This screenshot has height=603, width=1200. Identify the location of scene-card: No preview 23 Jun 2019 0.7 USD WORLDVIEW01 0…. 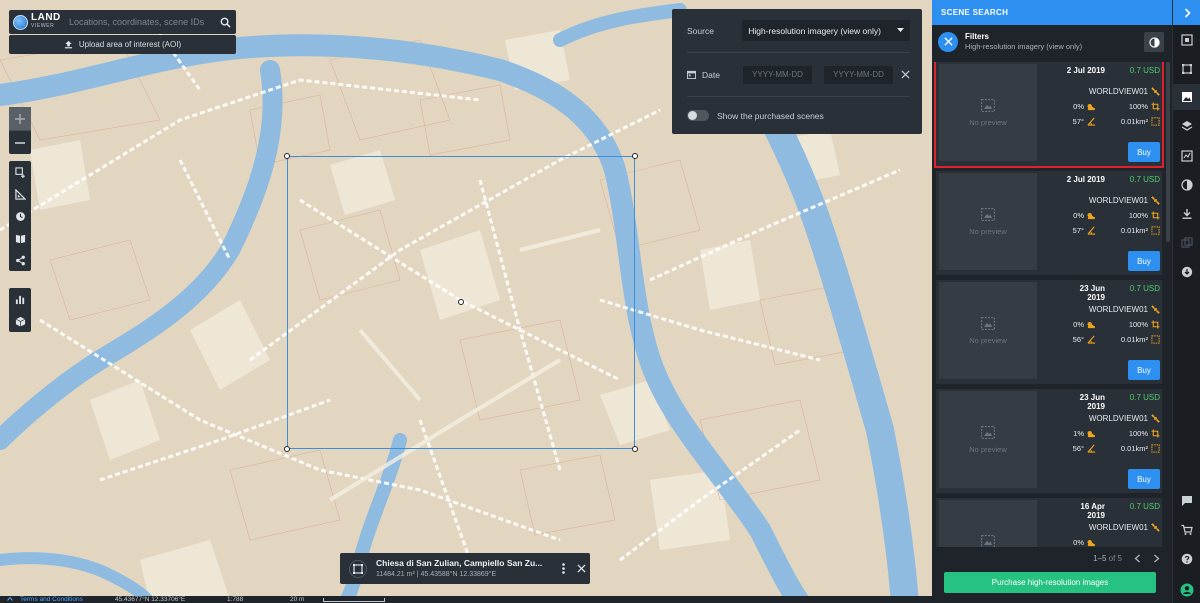
(1049, 332).